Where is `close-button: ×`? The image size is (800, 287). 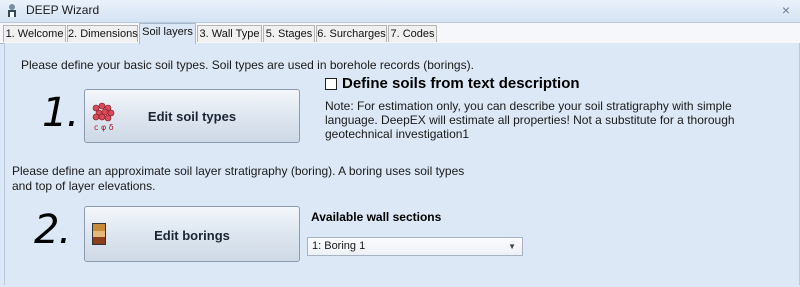 close-button: × is located at coordinates (786, 10).